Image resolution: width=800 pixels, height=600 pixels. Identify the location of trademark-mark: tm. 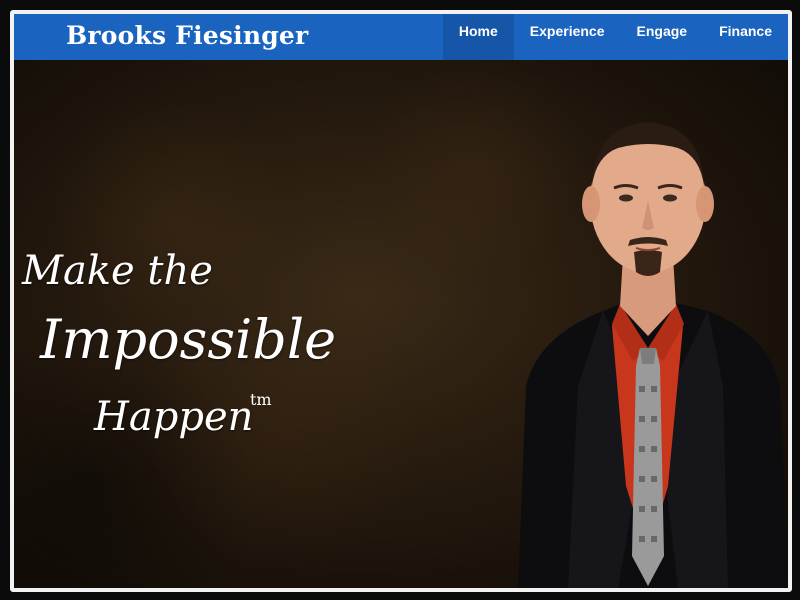
(261, 399).